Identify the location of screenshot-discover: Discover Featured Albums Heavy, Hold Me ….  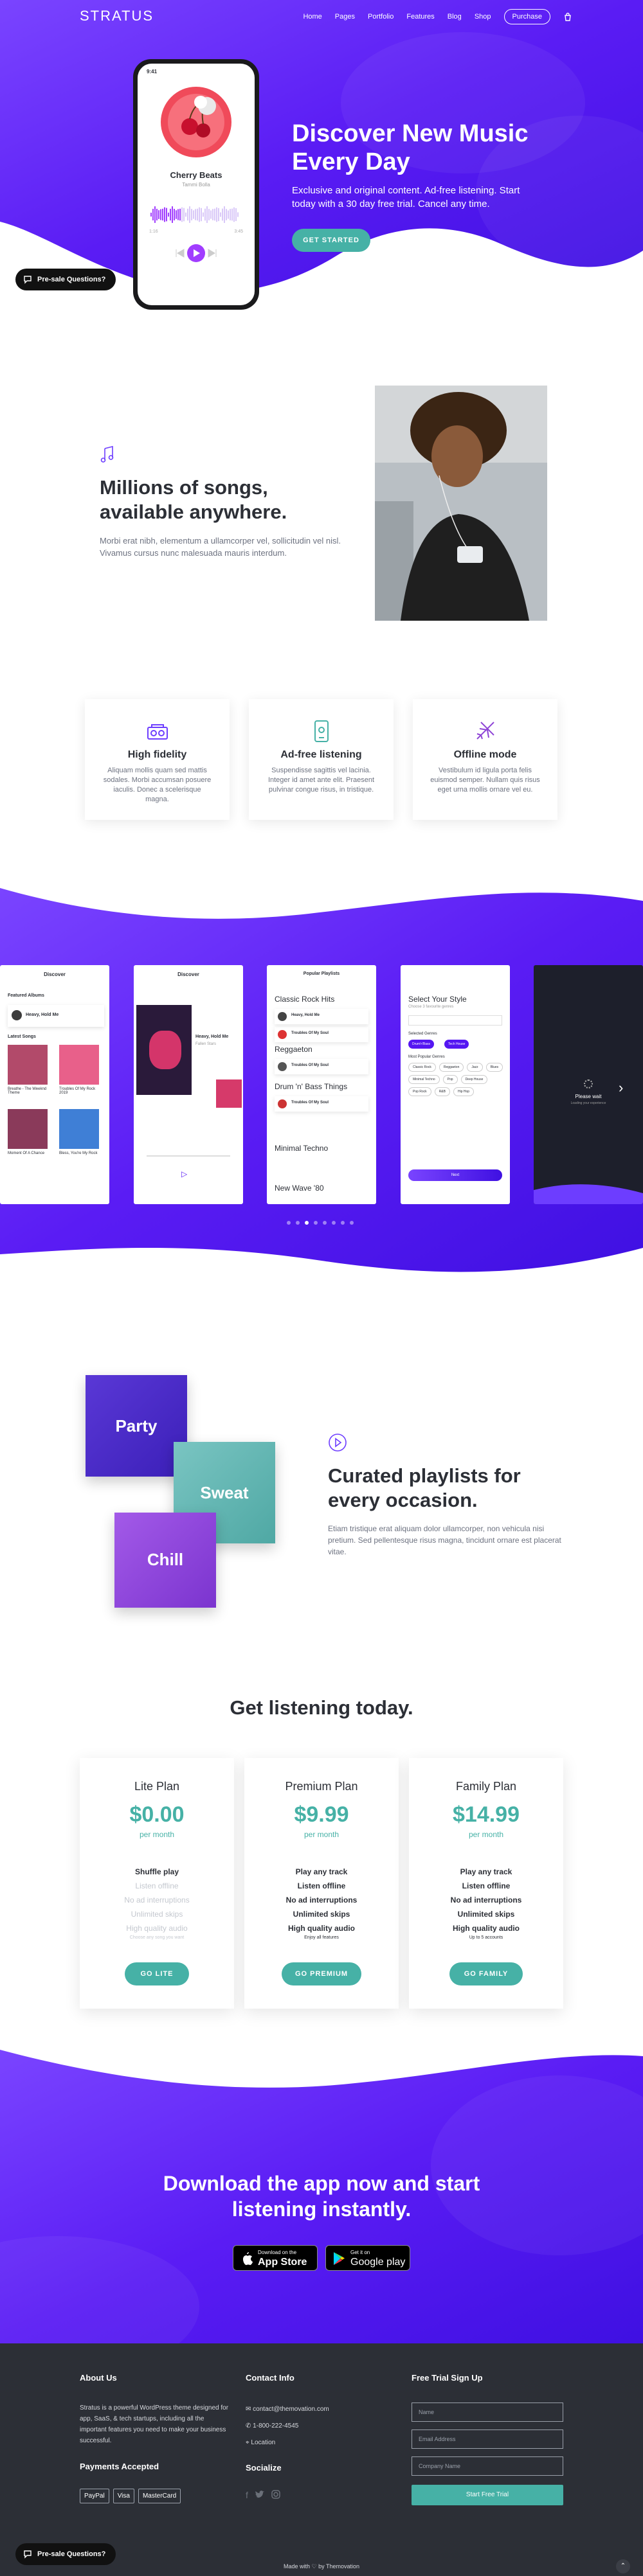
(54, 1085).